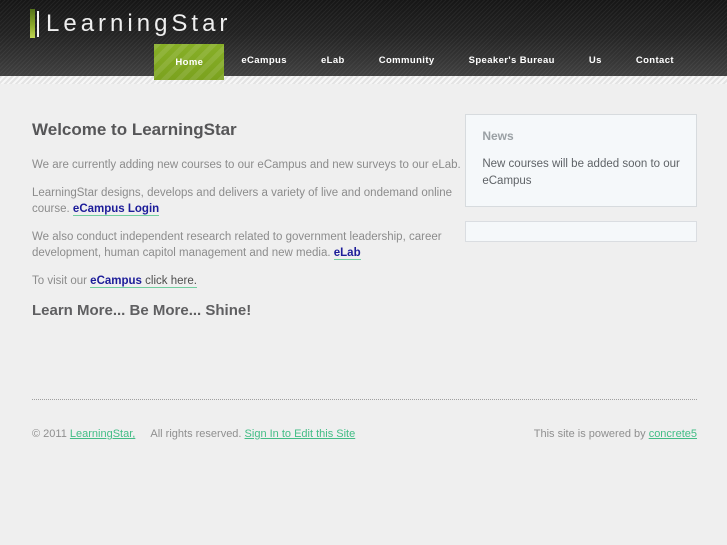 The width and height of the screenshot is (727, 545). What do you see at coordinates (134, 129) in the screenshot?
I see `page-title: Welcome to LearningStar` at bounding box center [134, 129].